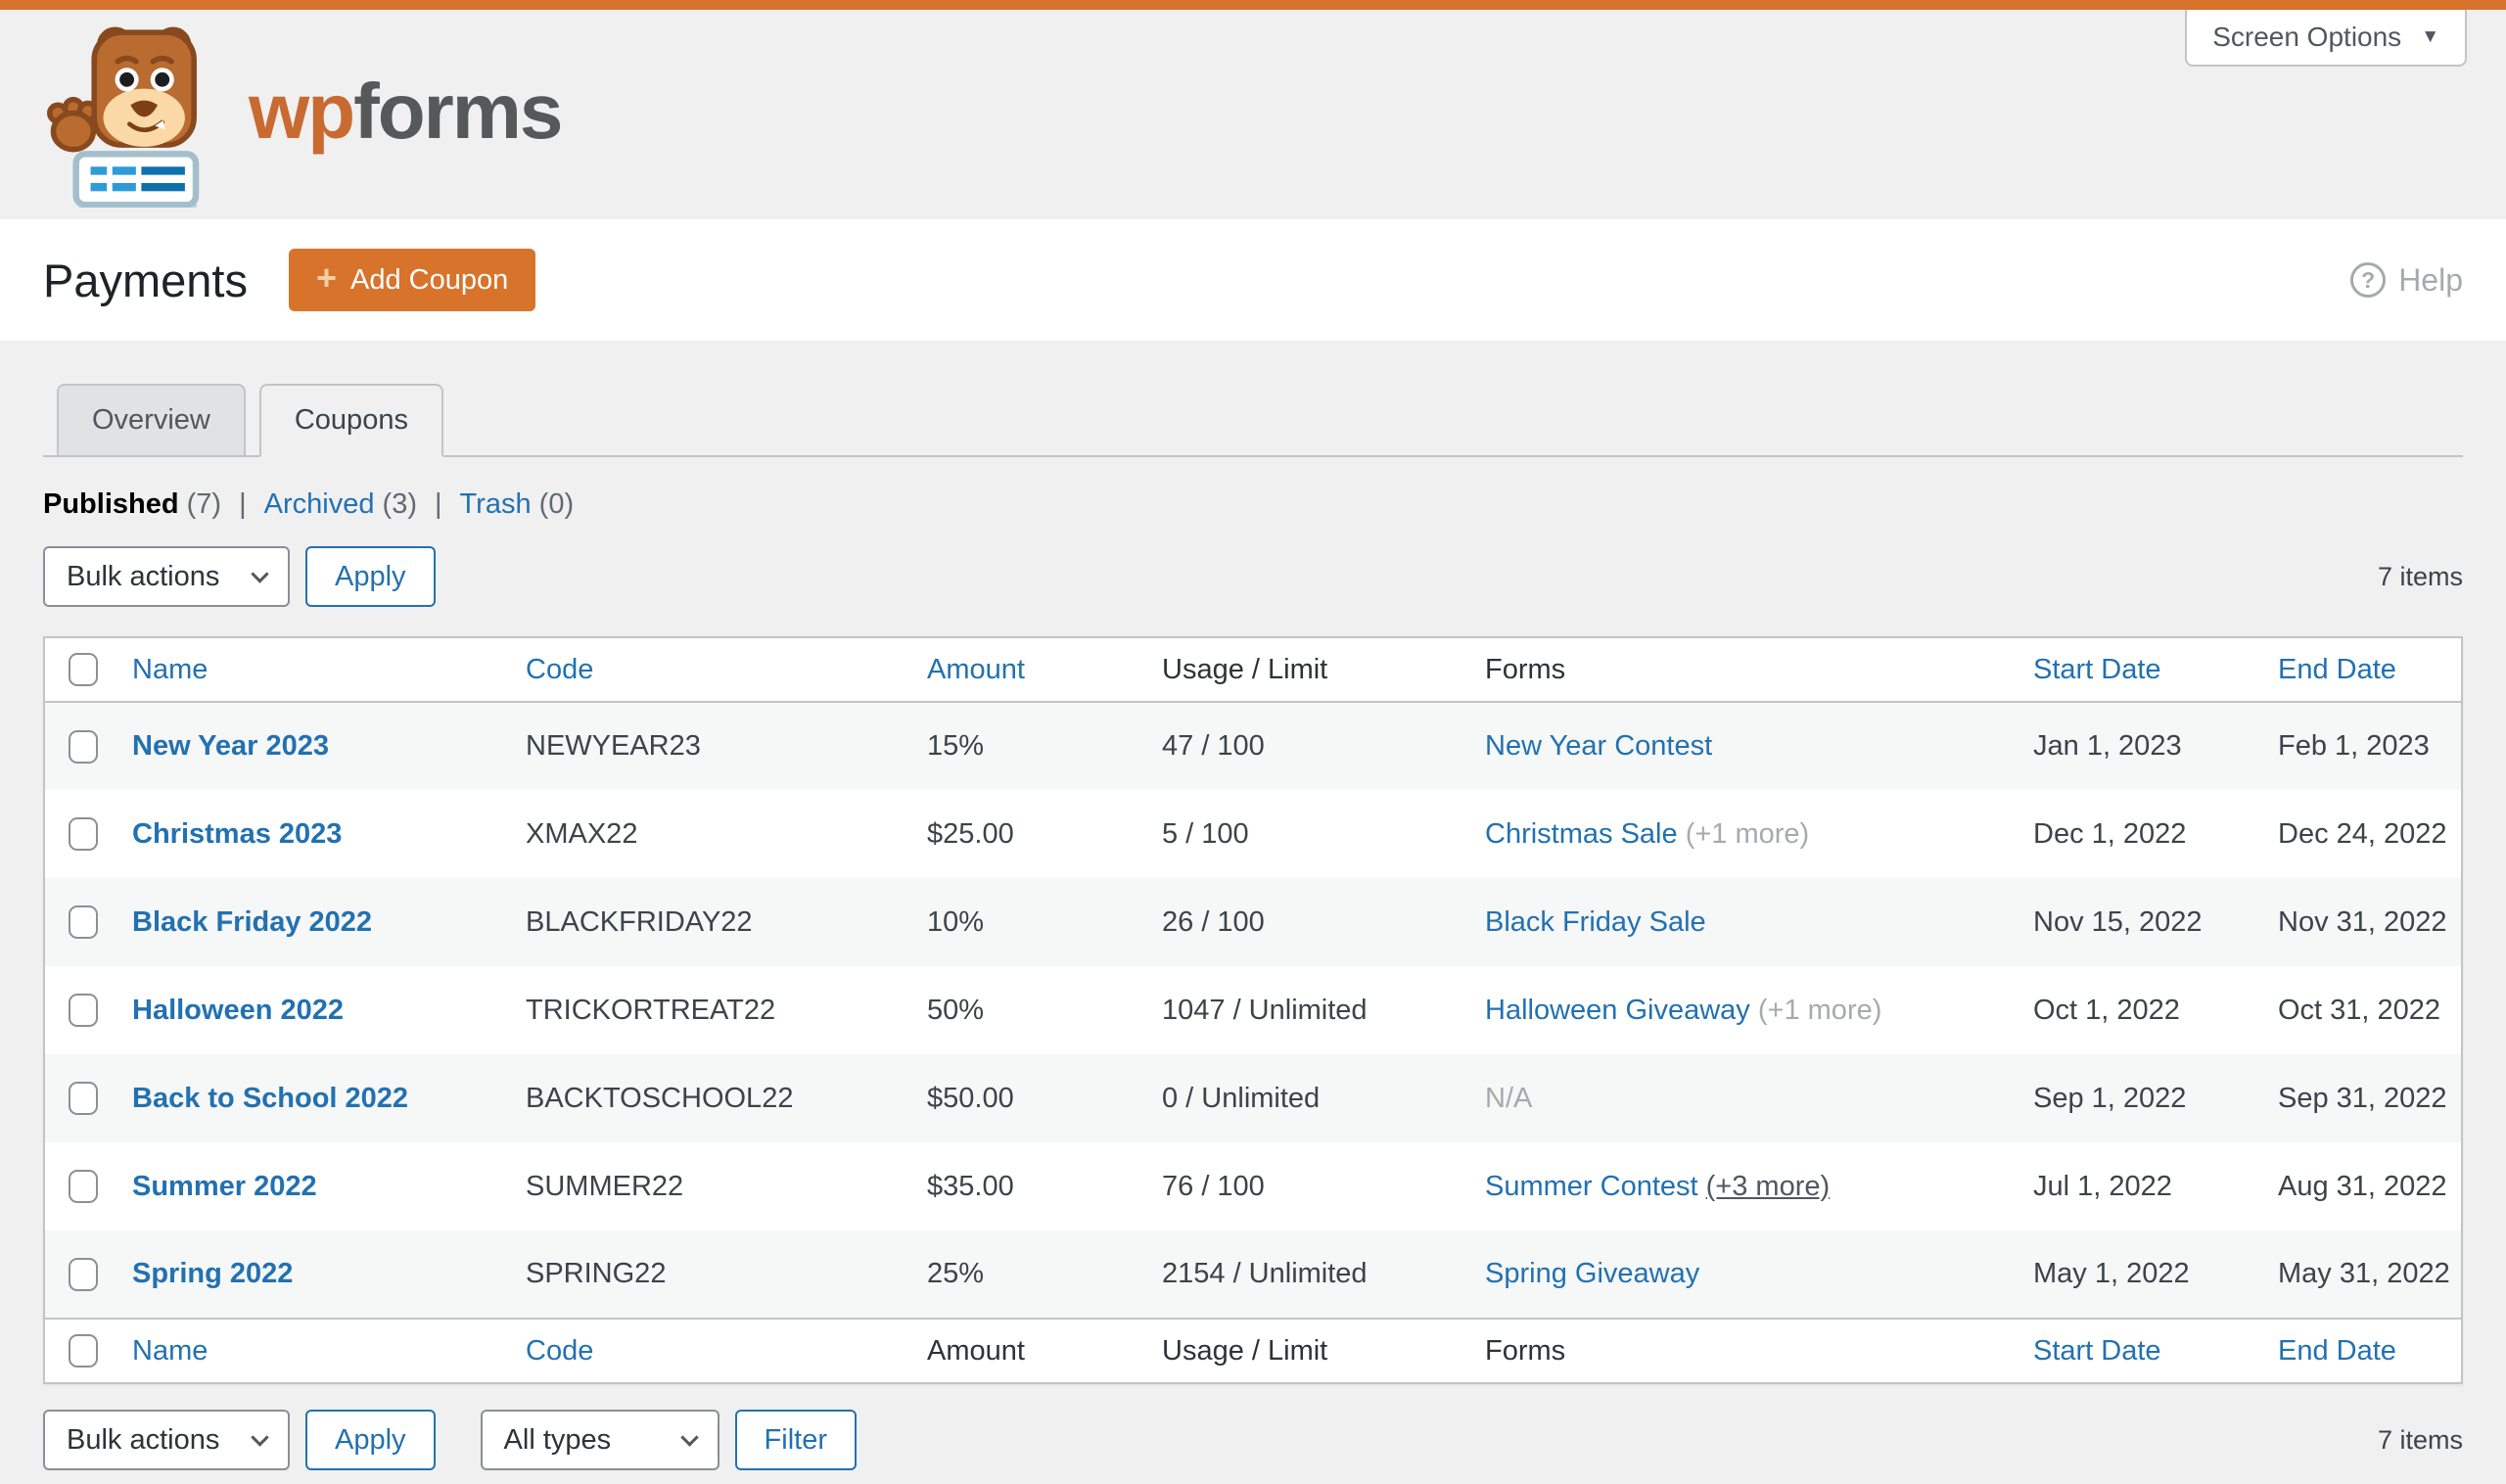 This screenshot has height=1484, width=2506. I want to click on question-mark-icon: ?, so click(2368, 280).